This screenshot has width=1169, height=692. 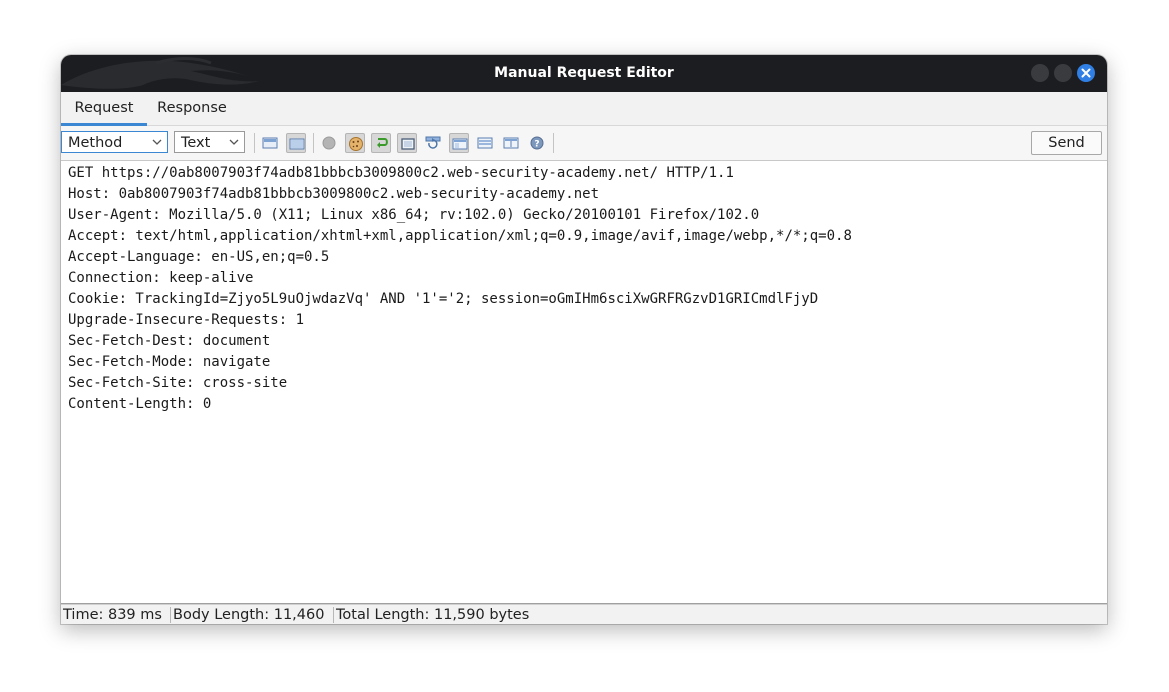 I want to click on request-line: Sec-Fetch-Mode: navigate, so click(x=169, y=362).